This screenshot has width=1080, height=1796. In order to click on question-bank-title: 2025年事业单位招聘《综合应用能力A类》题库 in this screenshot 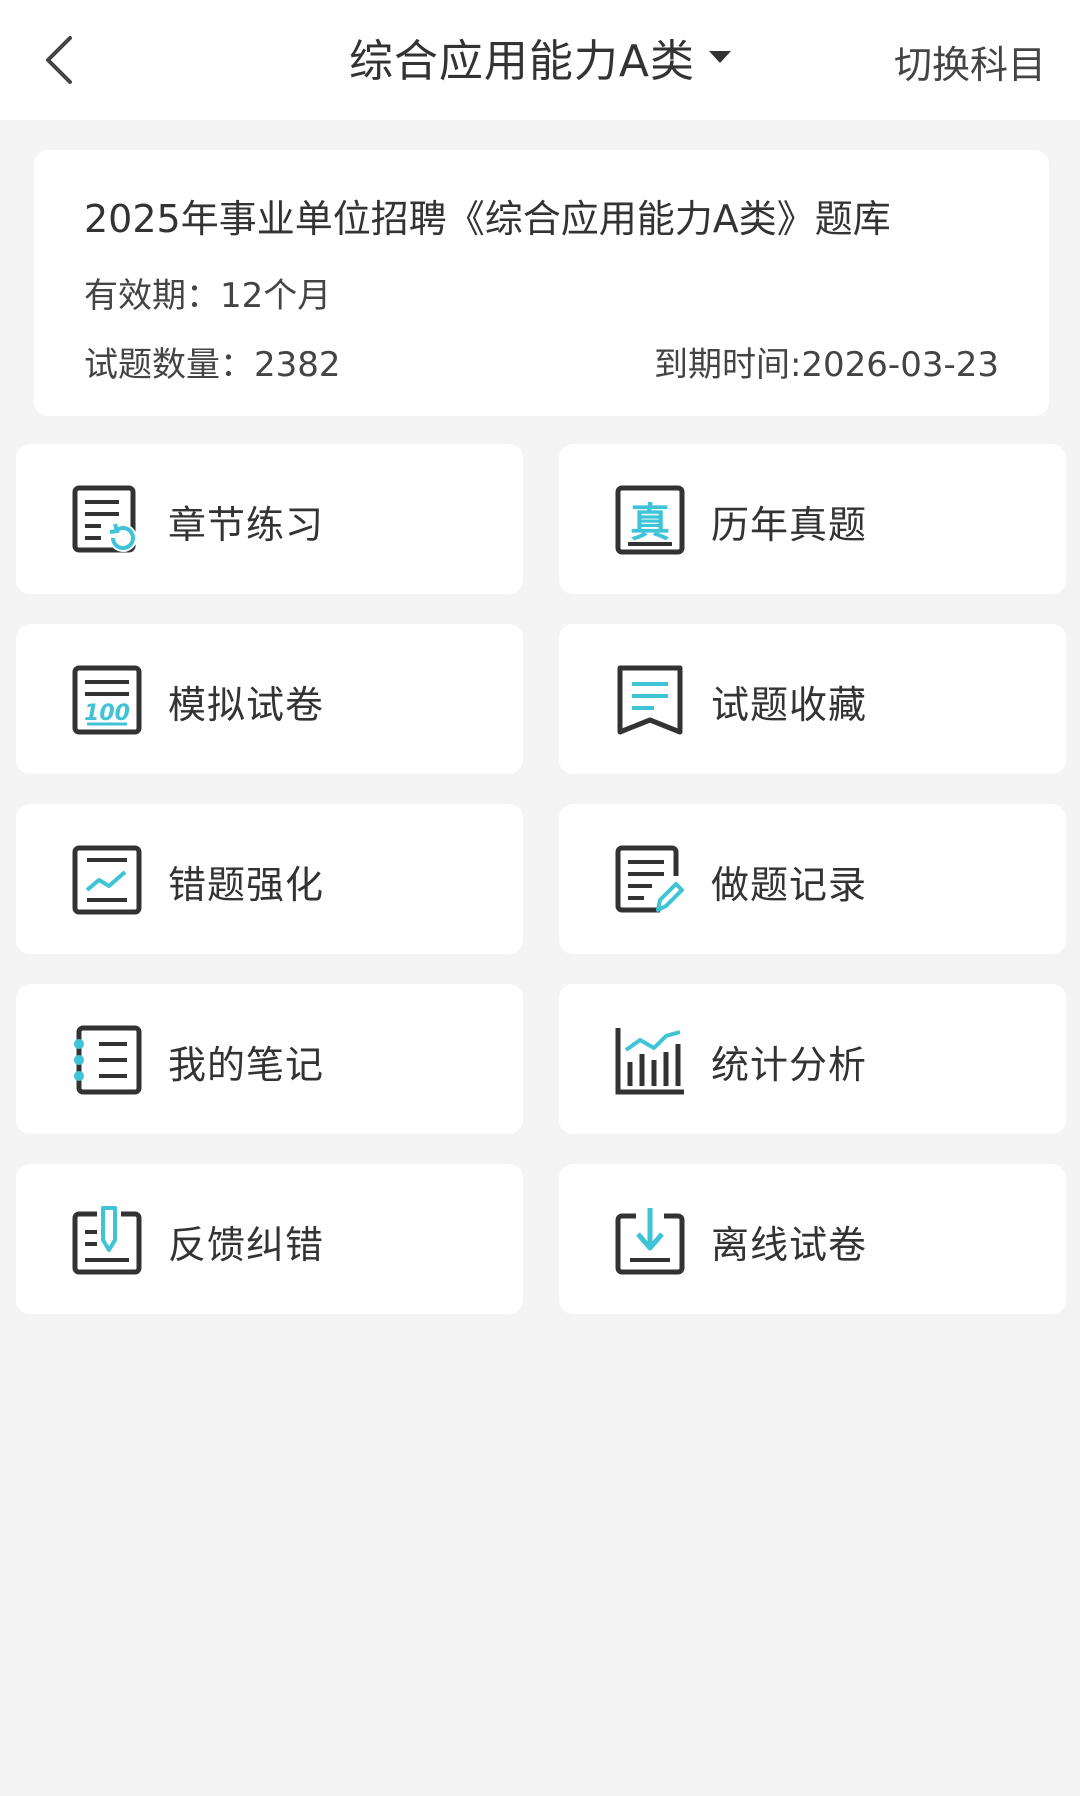, I will do `click(487, 219)`.